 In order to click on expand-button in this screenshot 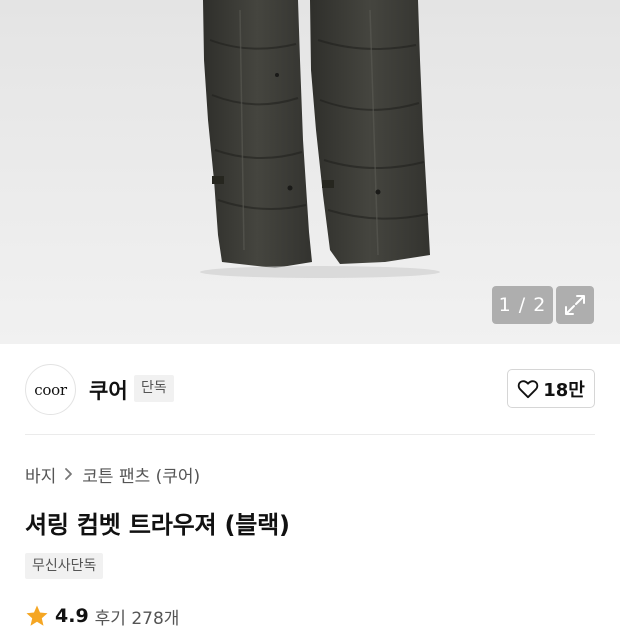, I will do `click(575, 305)`.